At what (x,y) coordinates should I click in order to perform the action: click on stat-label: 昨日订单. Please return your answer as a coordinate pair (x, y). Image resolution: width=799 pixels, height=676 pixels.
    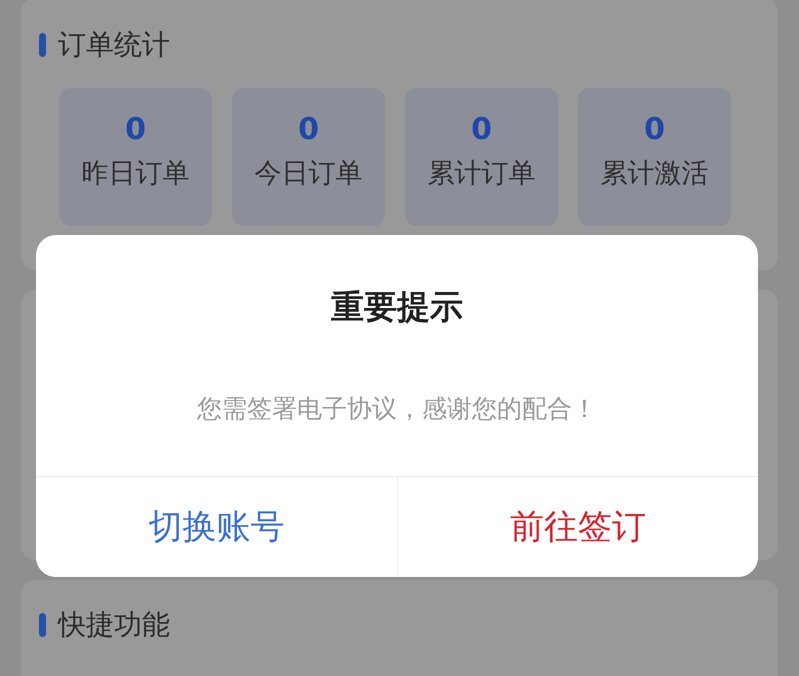
    Looking at the image, I should click on (136, 174).